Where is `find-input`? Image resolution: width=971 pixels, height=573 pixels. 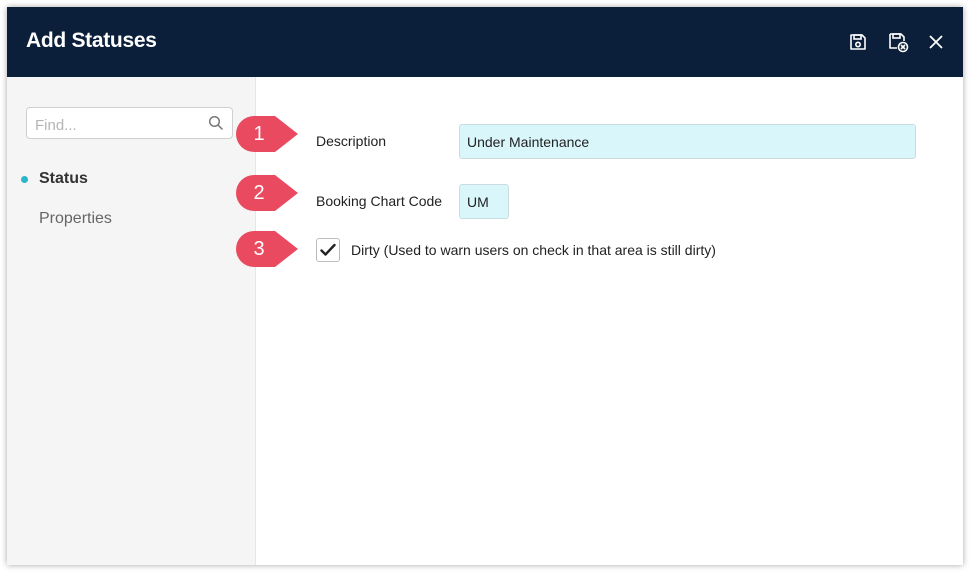
find-input is located at coordinates (120, 125).